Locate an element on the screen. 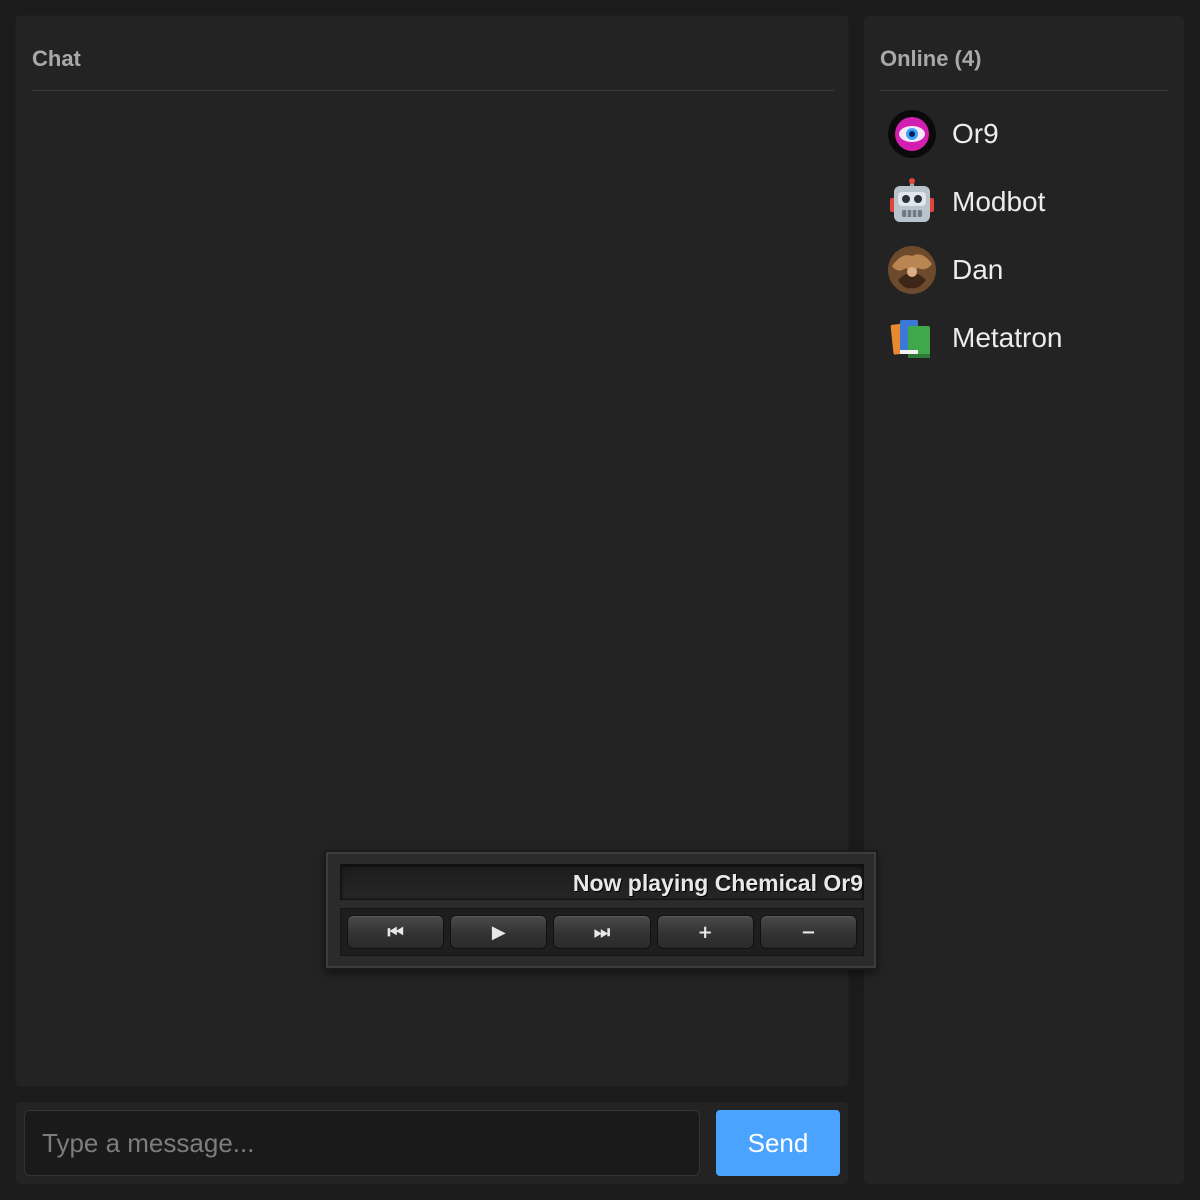 This screenshot has height=1200, width=1200. play-button: ▶ is located at coordinates (499, 932).